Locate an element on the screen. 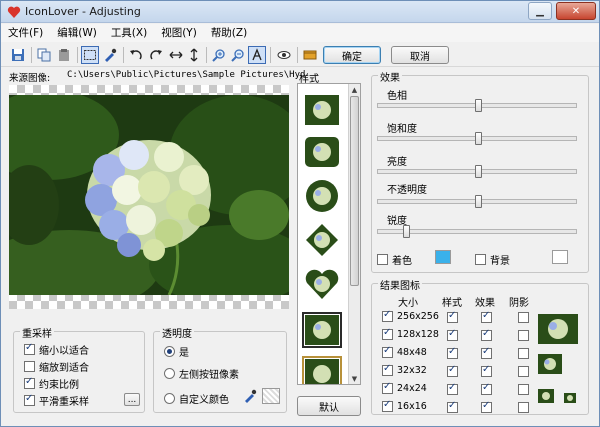 This screenshot has width=600, height=427. background-checkbox is located at coordinates (480, 259).